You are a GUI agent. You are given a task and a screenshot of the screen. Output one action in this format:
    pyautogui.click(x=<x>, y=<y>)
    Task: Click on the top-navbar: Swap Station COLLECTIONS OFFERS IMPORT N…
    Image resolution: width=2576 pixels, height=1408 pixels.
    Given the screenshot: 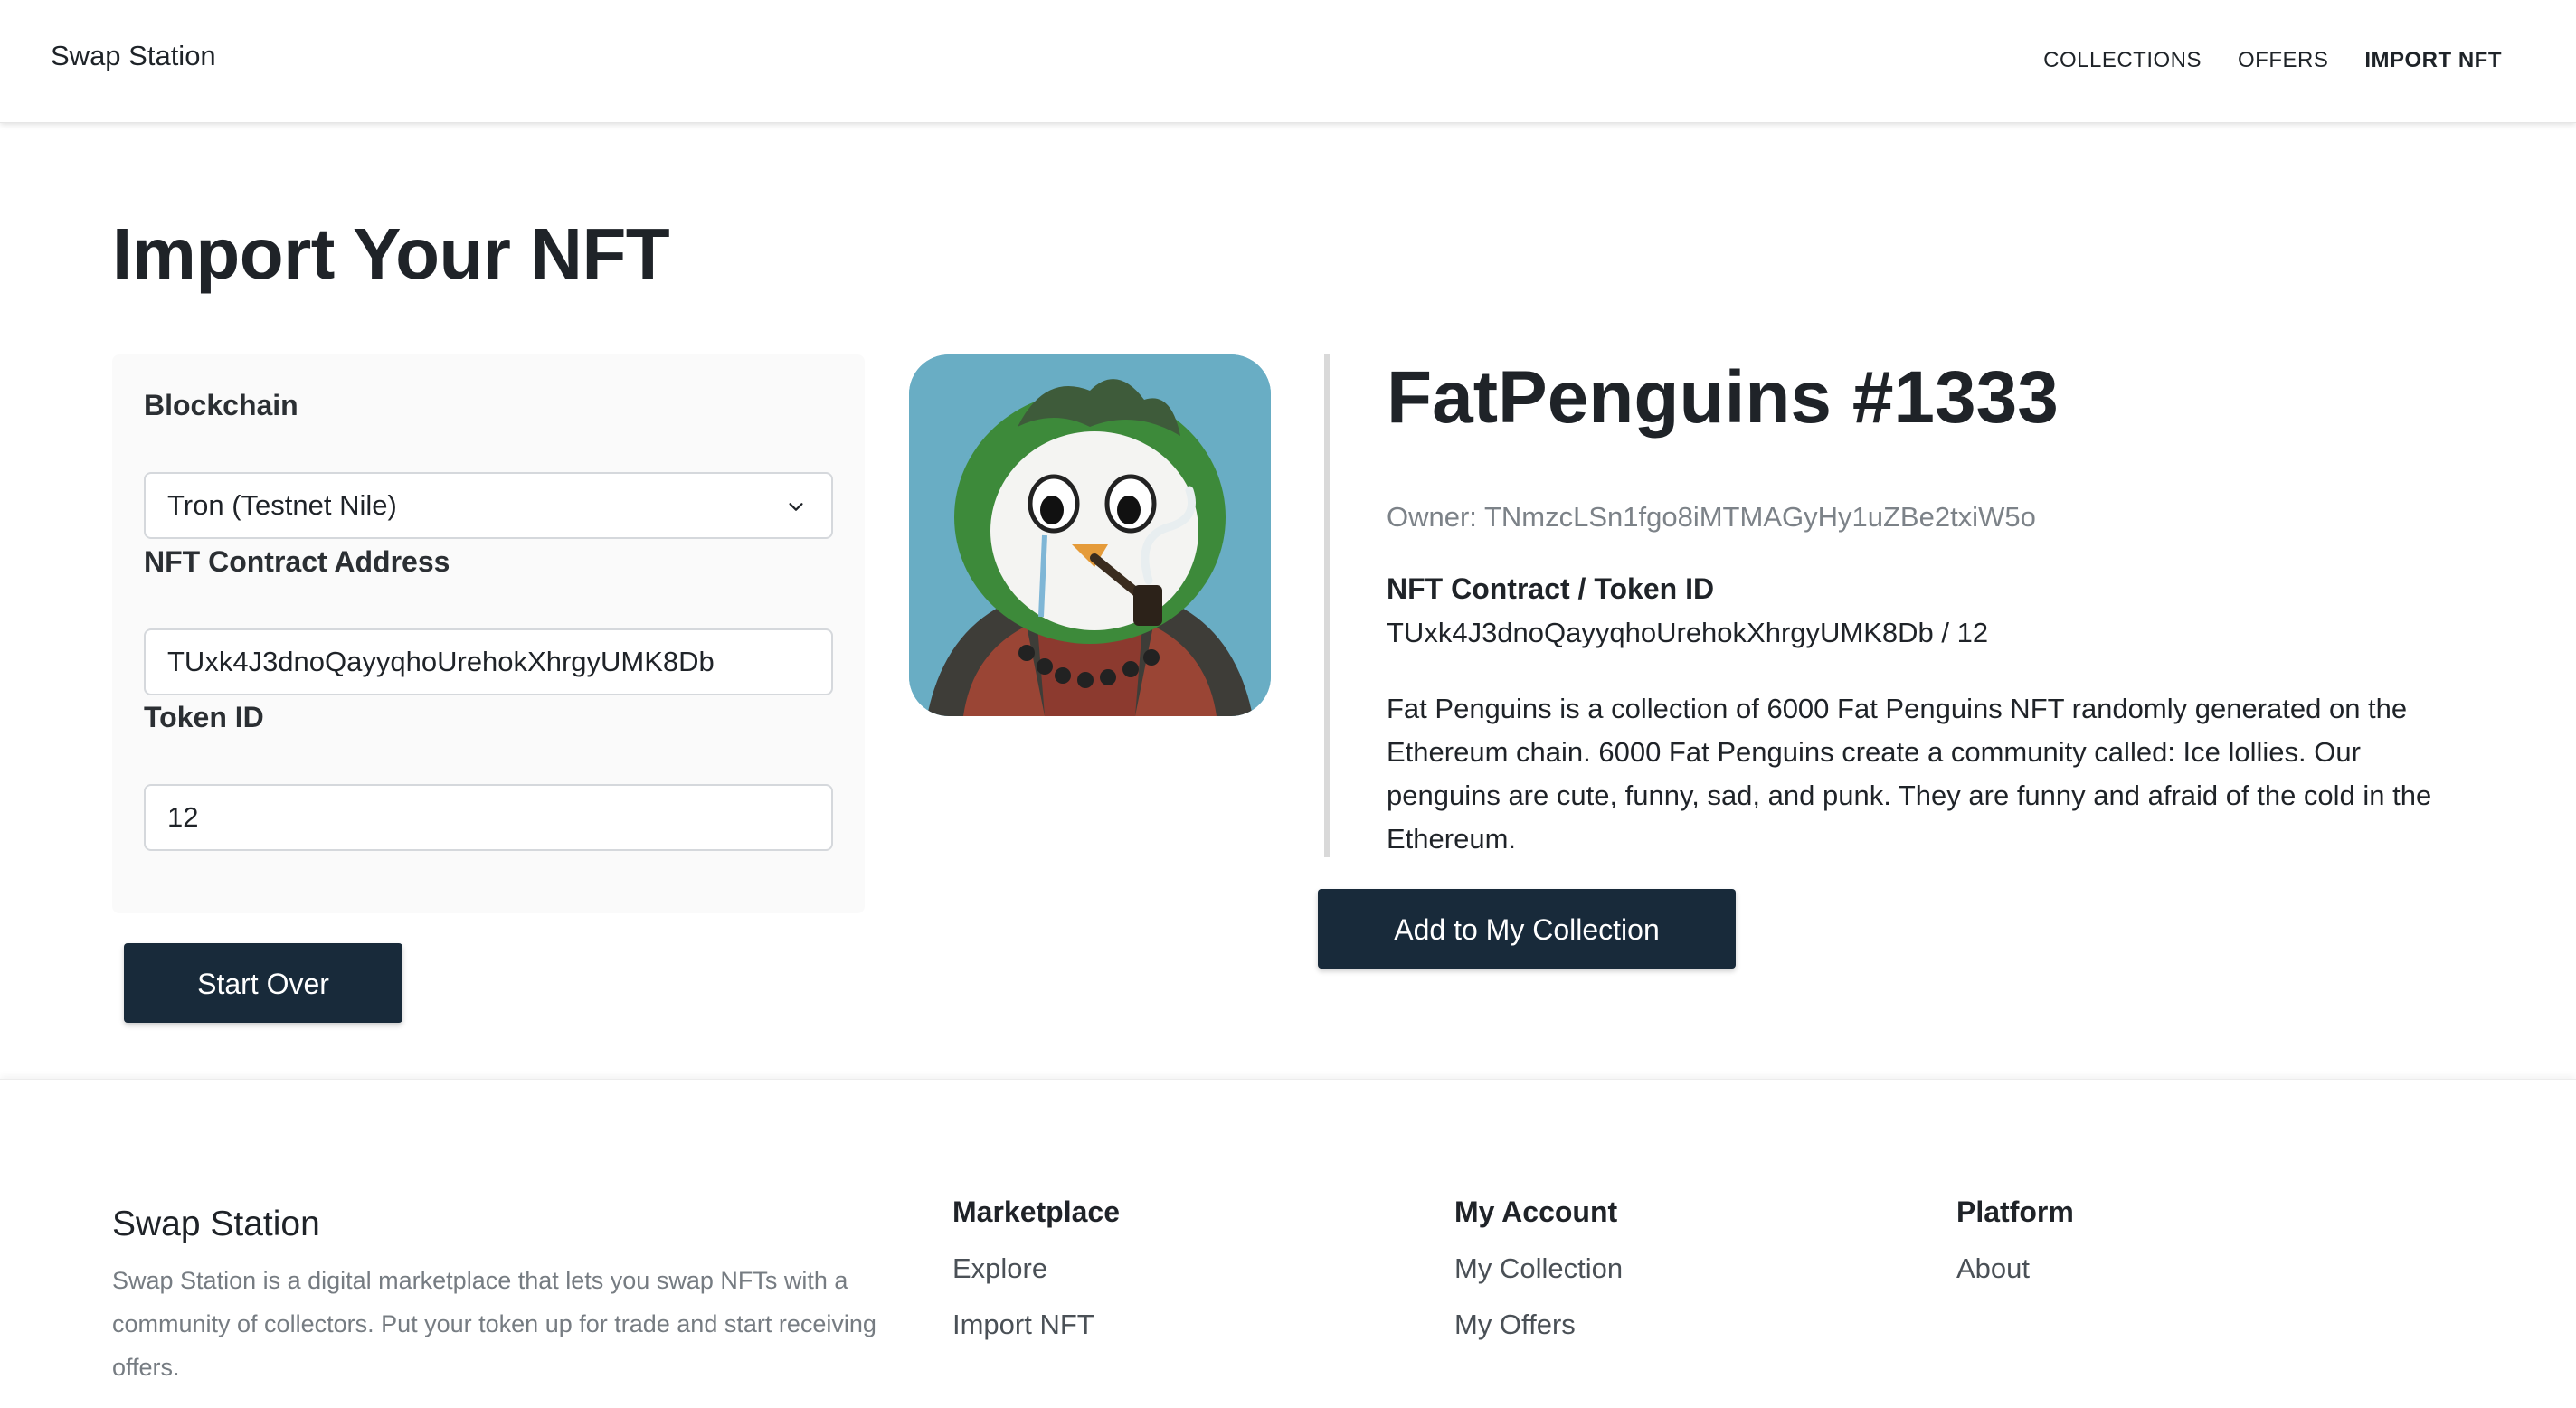 What is the action you would take?
    pyautogui.click(x=1288, y=61)
    